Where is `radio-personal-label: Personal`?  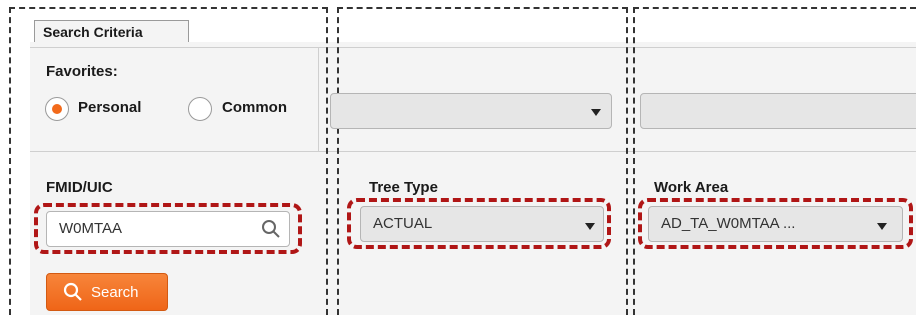 radio-personal-label: Personal is located at coordinates (109, 107).